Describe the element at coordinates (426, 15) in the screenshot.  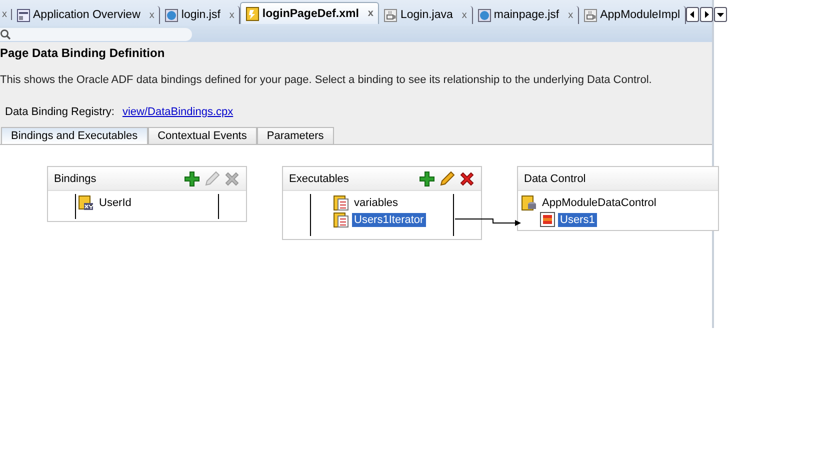
I see `editor-tab: Login.java x` at that location.